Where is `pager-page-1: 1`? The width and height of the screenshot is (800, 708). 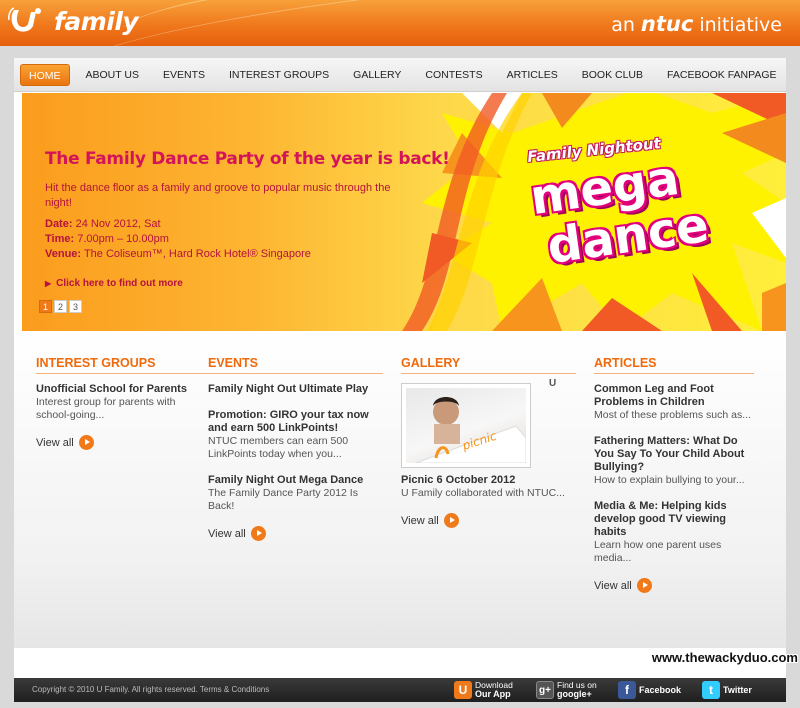
pager-page-1: 1 is located at coordinates (45, 306).